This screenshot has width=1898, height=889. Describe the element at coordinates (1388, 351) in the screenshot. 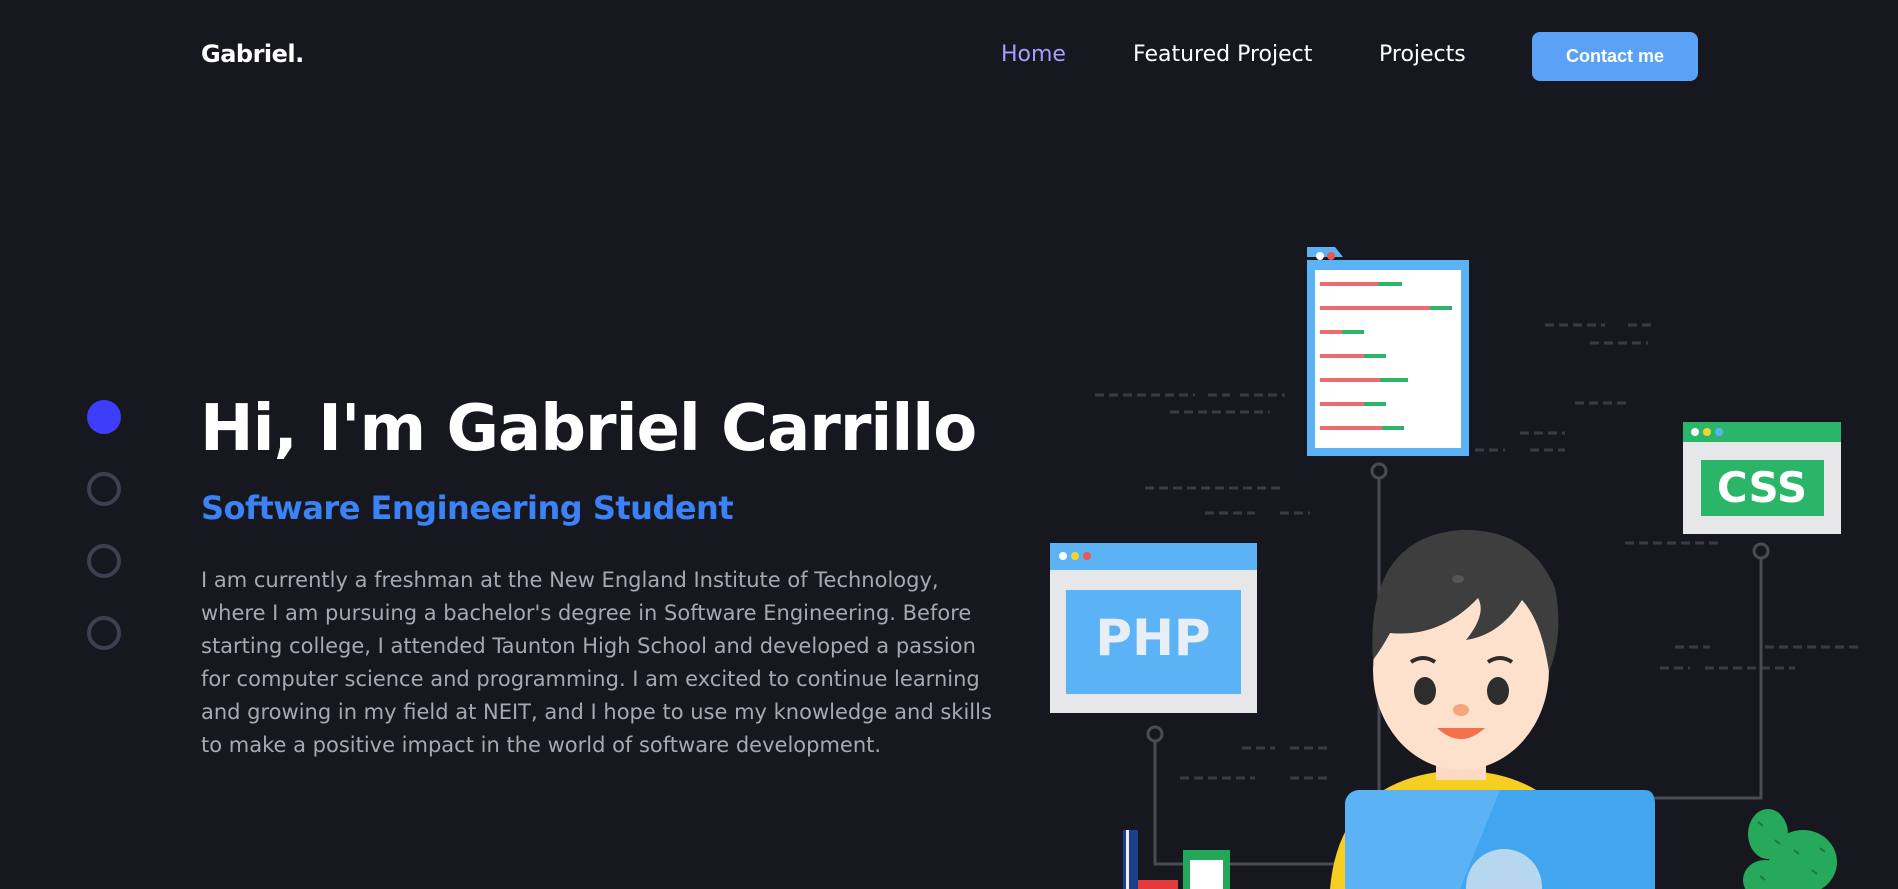

I see `code-document-icon` at that location.